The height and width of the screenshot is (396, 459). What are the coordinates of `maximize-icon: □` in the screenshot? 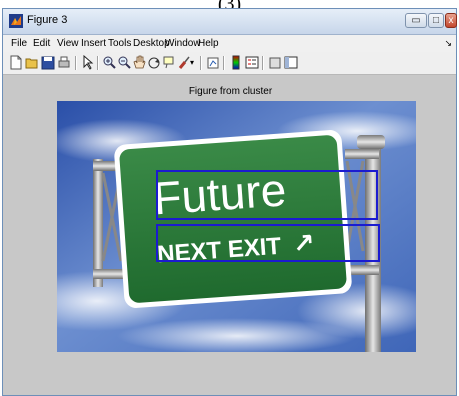 It's located at (436, 20).